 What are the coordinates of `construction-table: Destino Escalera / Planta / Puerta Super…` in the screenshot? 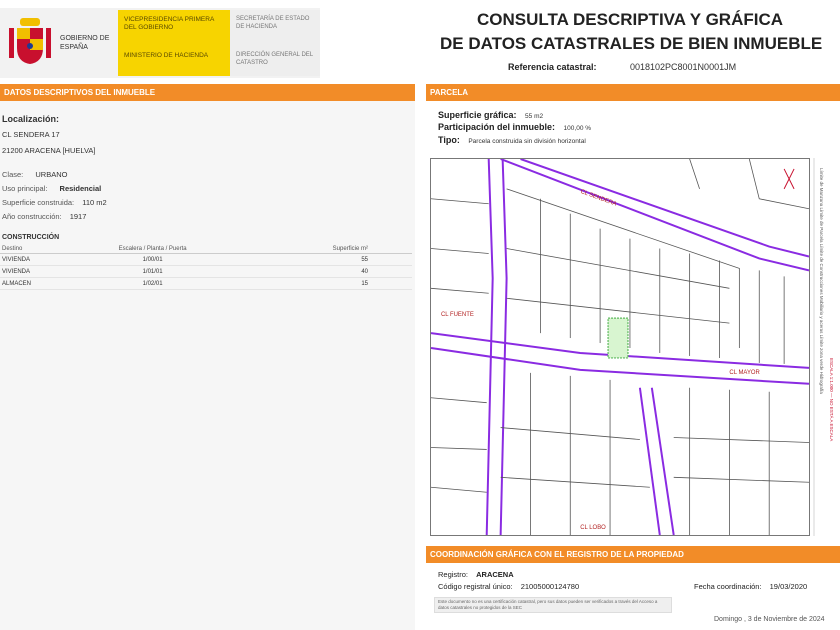 It's located at (206, 267).